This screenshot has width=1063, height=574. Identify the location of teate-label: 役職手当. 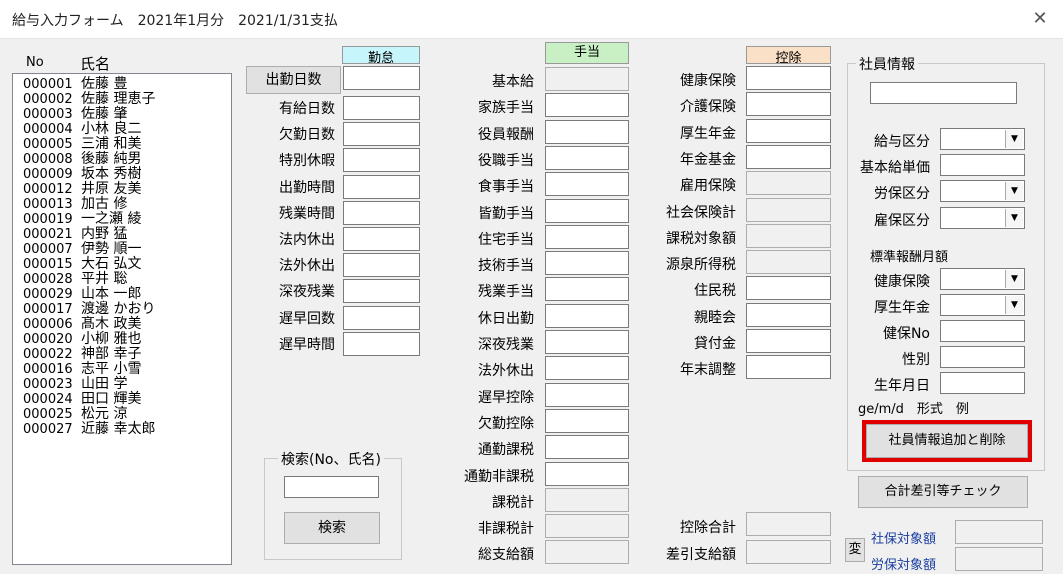
(506, 160).